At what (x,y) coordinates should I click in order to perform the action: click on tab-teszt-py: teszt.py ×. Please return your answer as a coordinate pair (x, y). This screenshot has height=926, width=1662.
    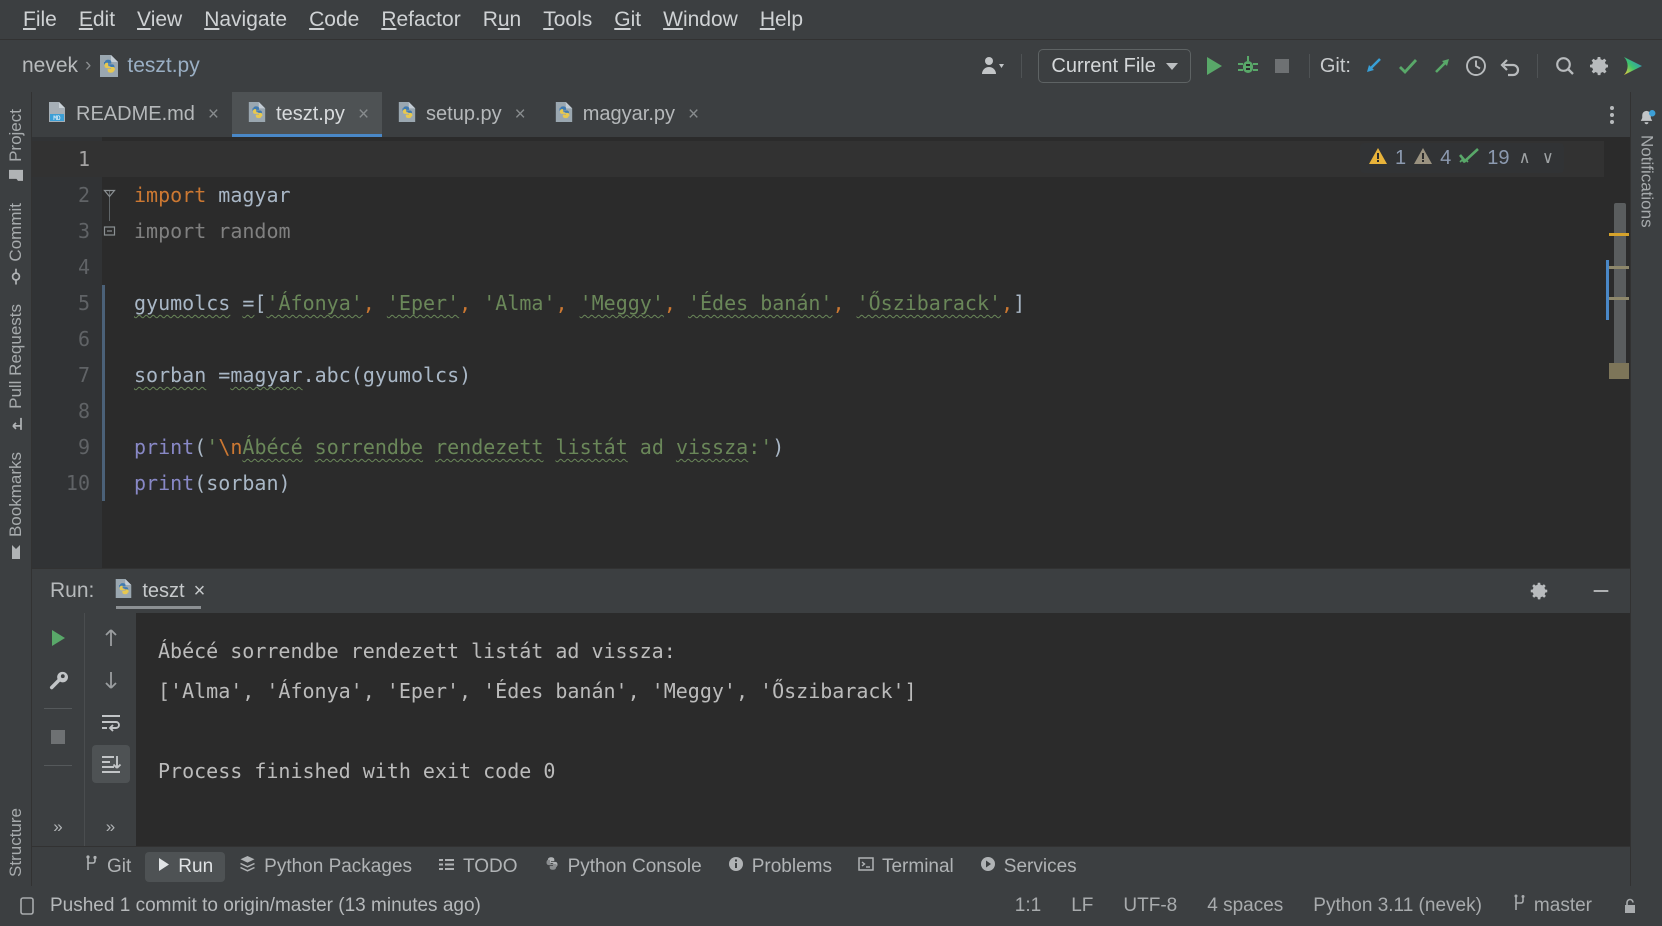
    Looking at the image, I should click on (307, 114).